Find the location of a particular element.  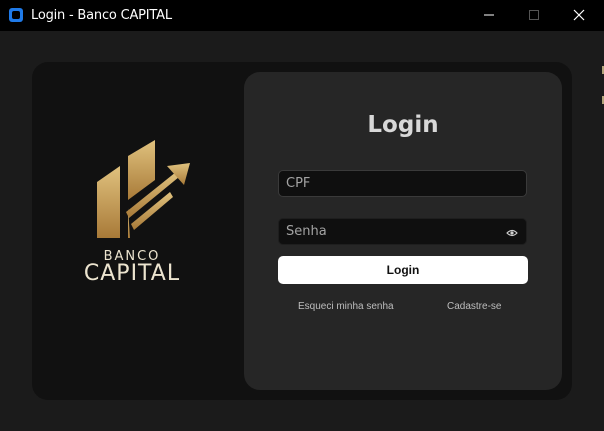

forgot-password-link: Esqueci minha senha is located at coordinates (346, 306).